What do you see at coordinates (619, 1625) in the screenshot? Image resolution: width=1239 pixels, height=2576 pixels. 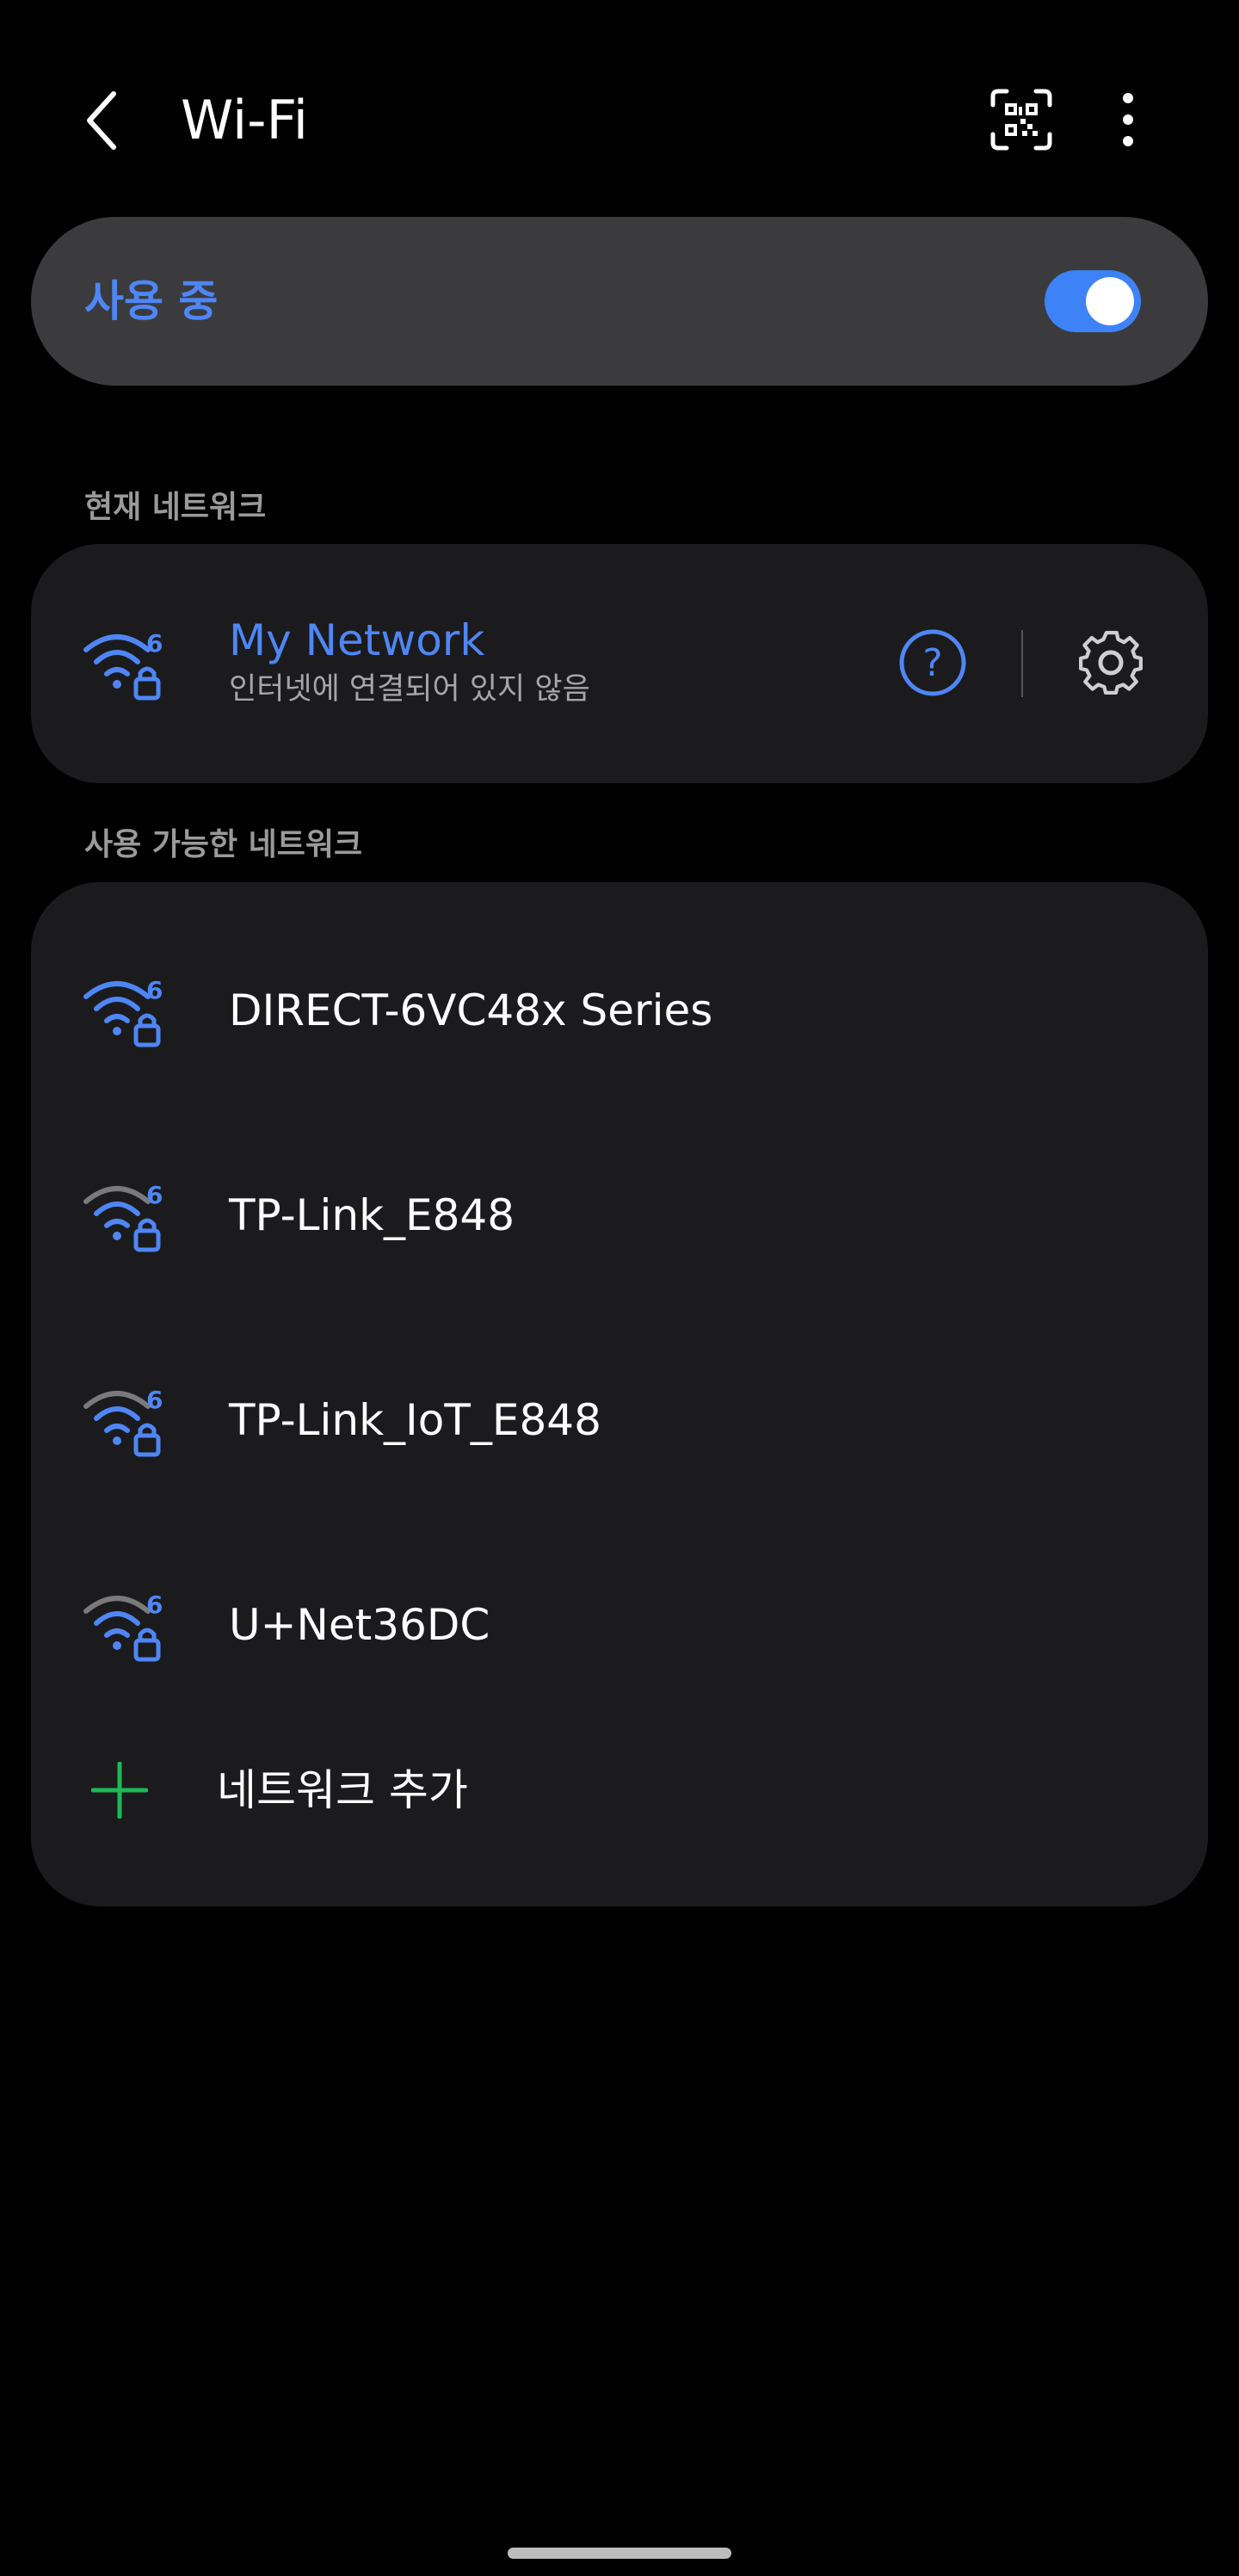 I see `network-row: 6 U+Net36DC` at bounding box center [619, 1625].